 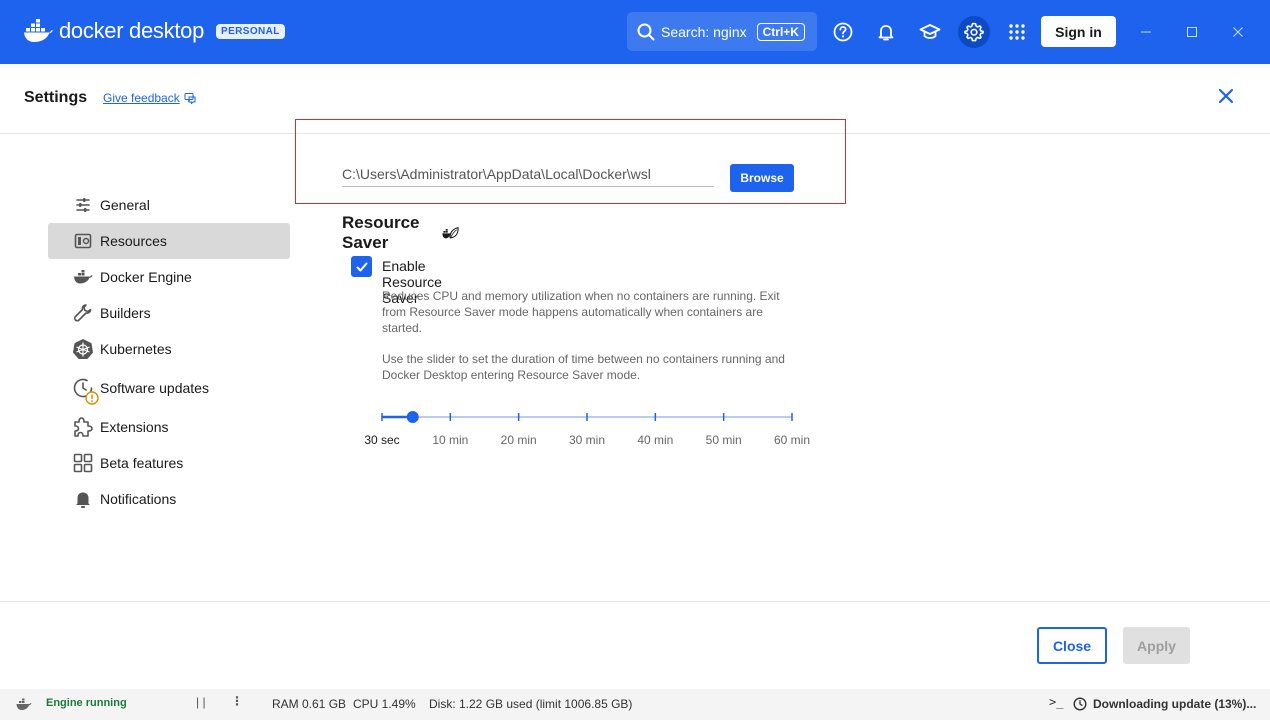 I want to click on checkmark-icon, so click(x=361, y=266).